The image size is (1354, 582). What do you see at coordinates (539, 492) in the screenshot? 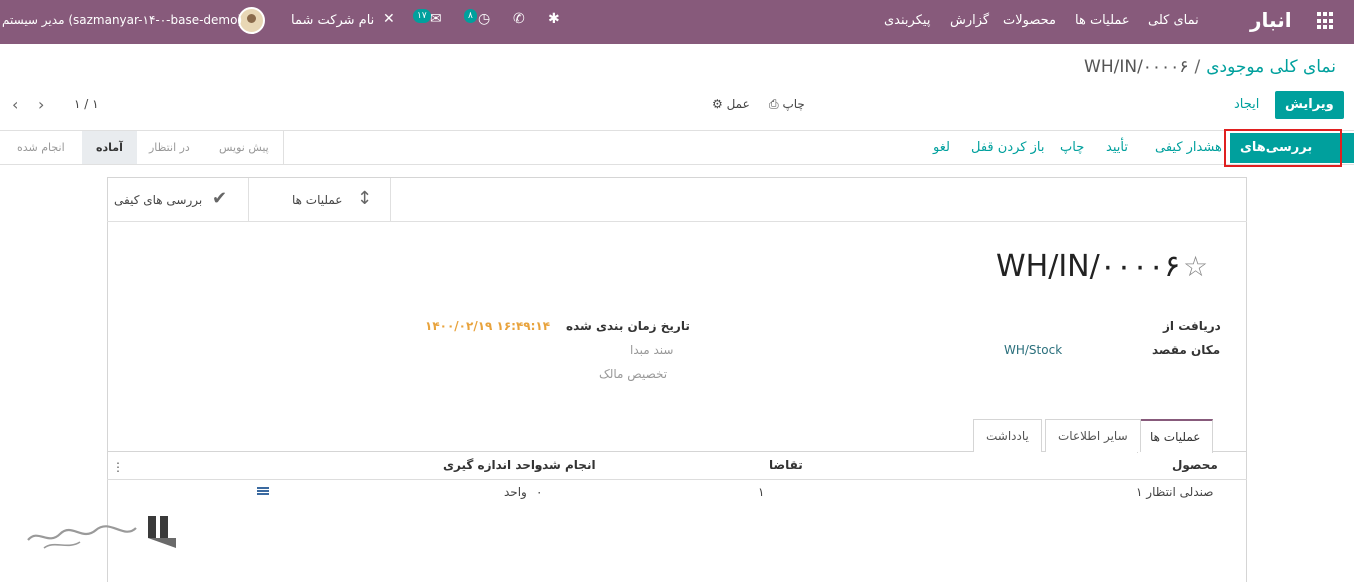
I see `row-done: ۰` at bounding box center [539, 492].